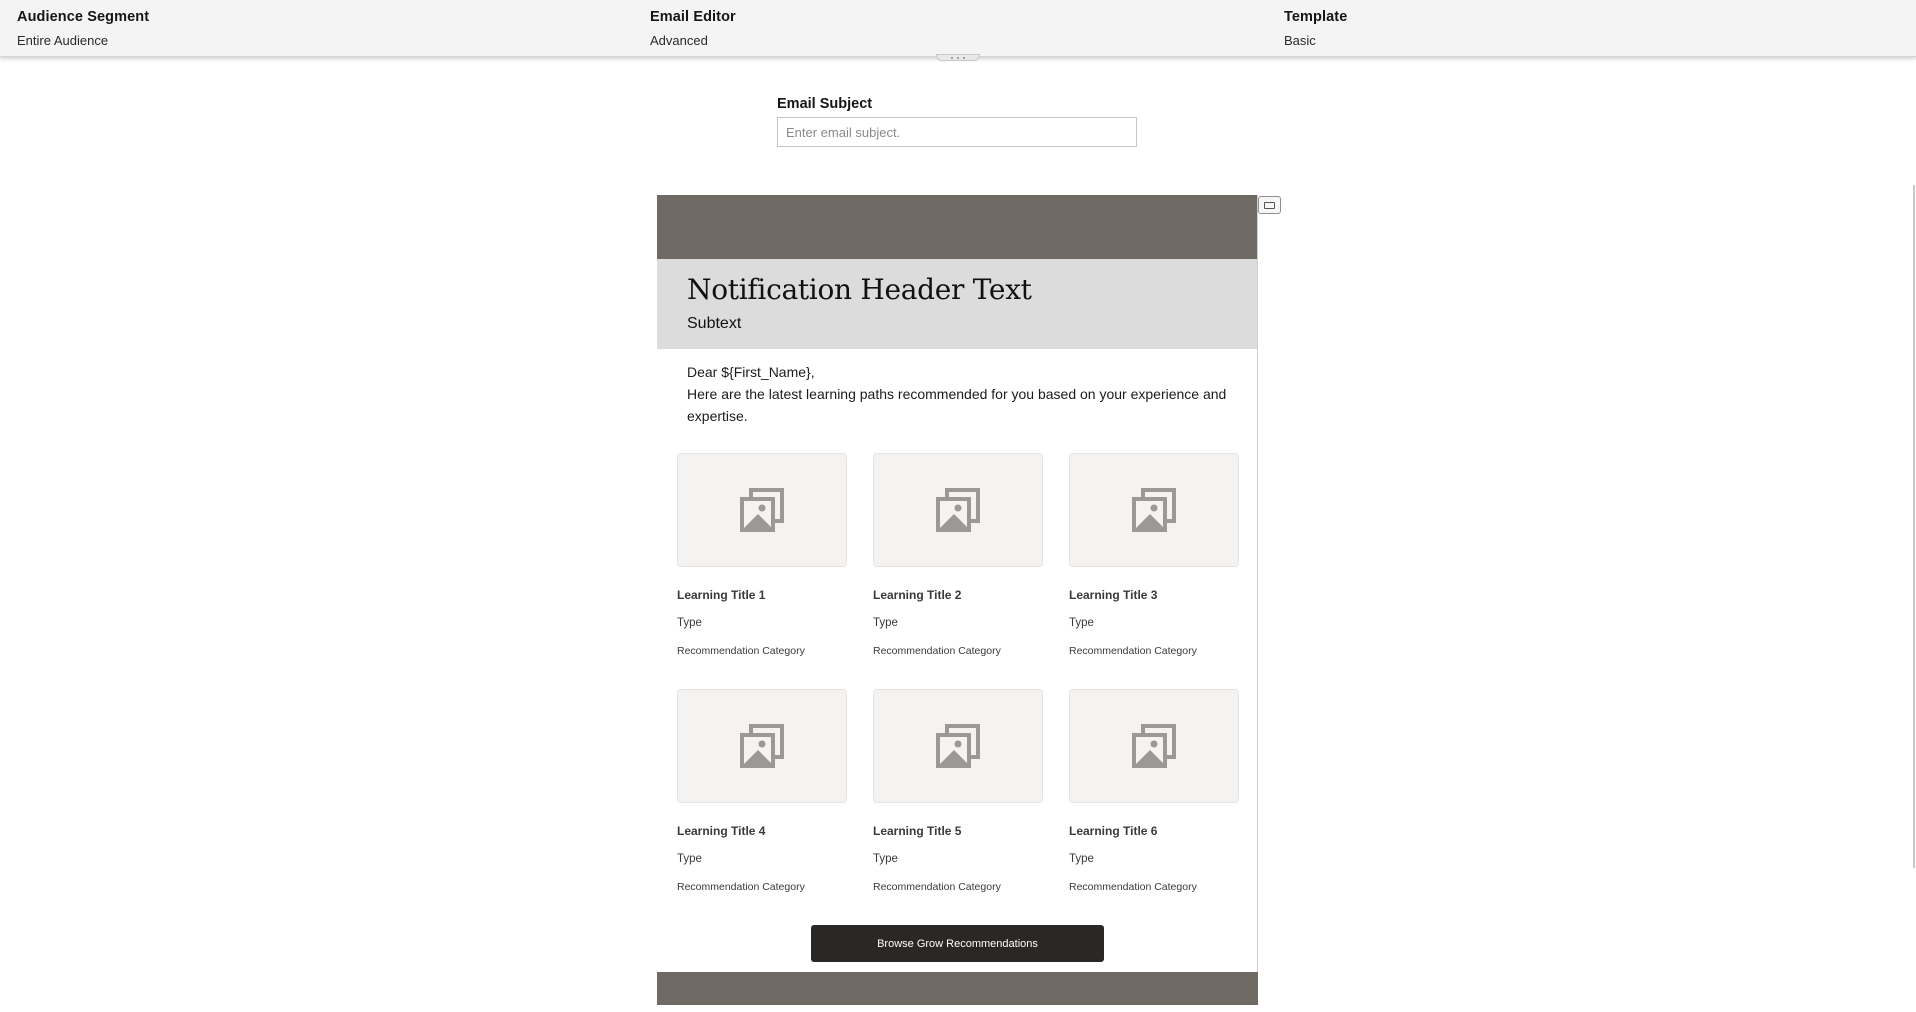 The width and height of the screenshot is (1916, 1012). I want to click on template-setting: Template Basic, so click(1315, 28).